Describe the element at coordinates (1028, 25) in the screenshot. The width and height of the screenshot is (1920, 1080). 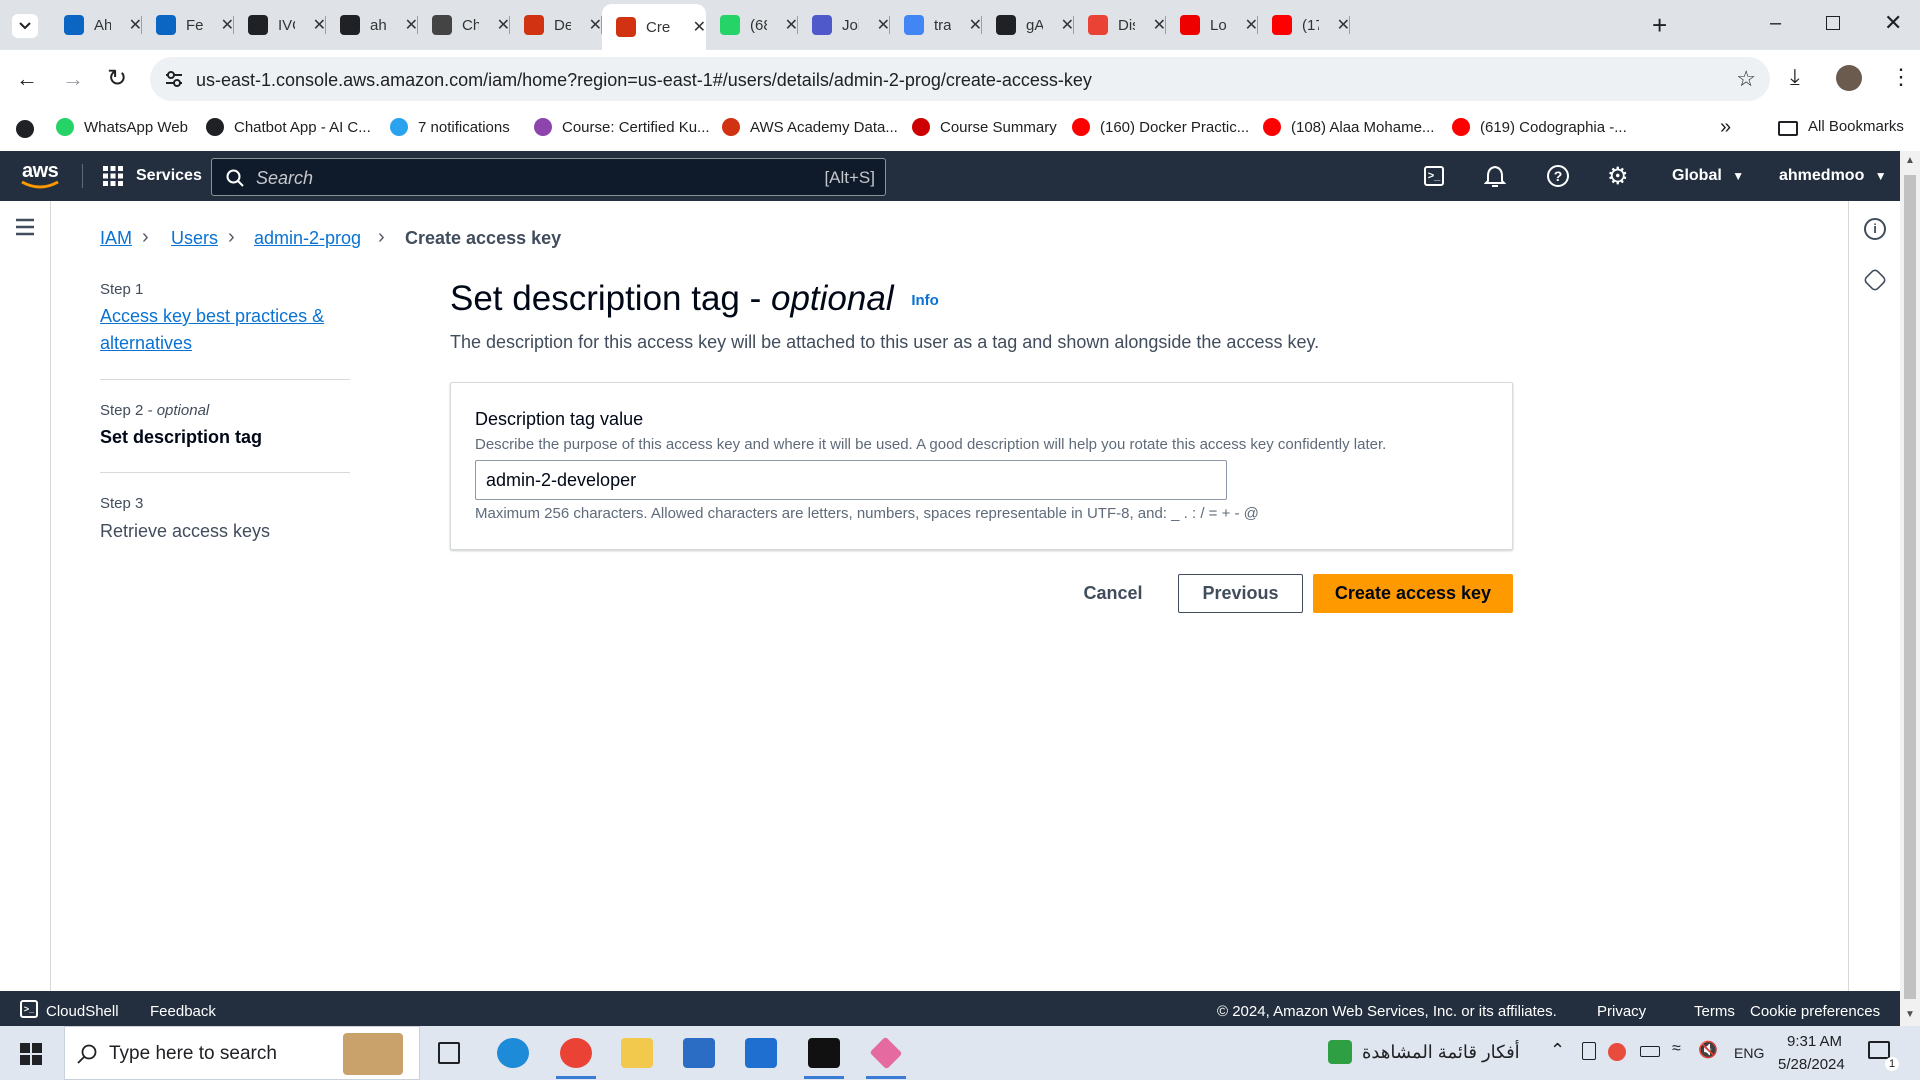
I see `browser-tab: gAh ✕` at that location.